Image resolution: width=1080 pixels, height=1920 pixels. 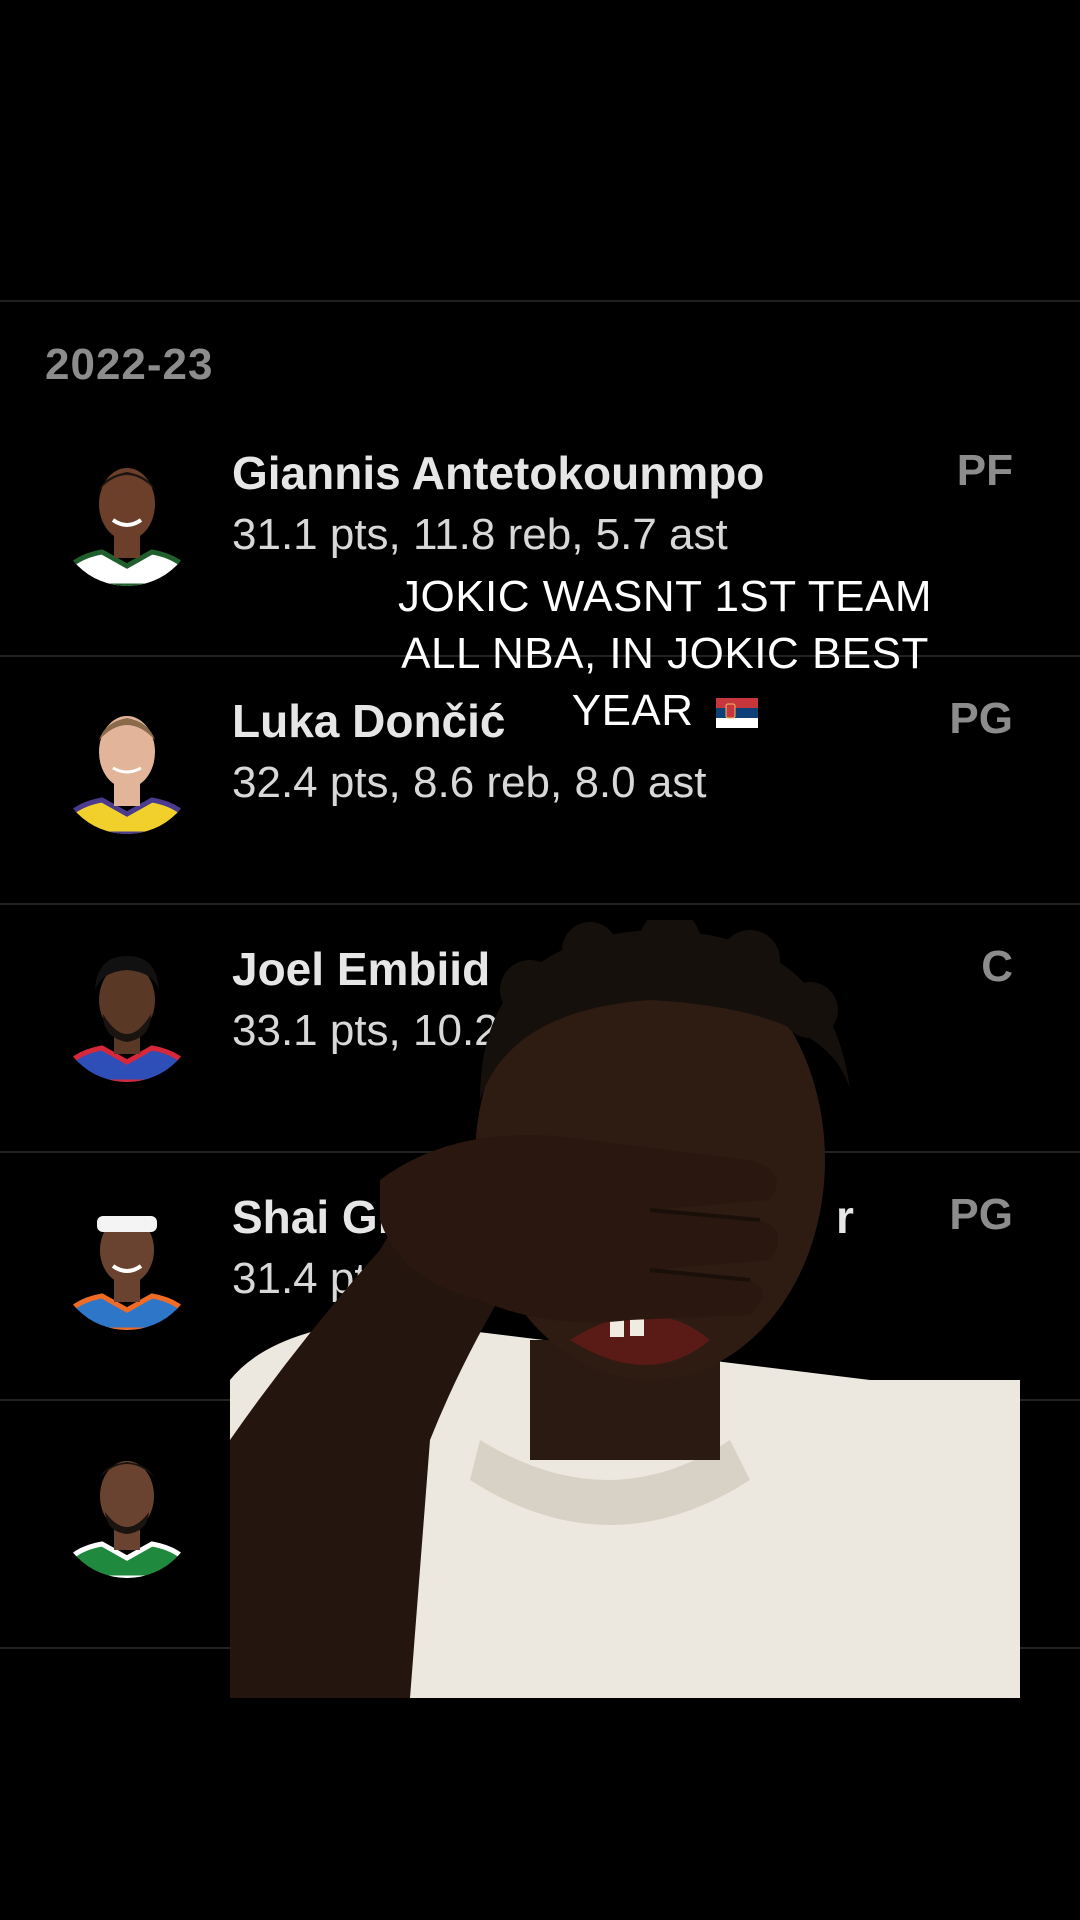 I want to click on caption-line-1: JOKIC WASNT 1ST TEAM, so click(x=665, y=596).